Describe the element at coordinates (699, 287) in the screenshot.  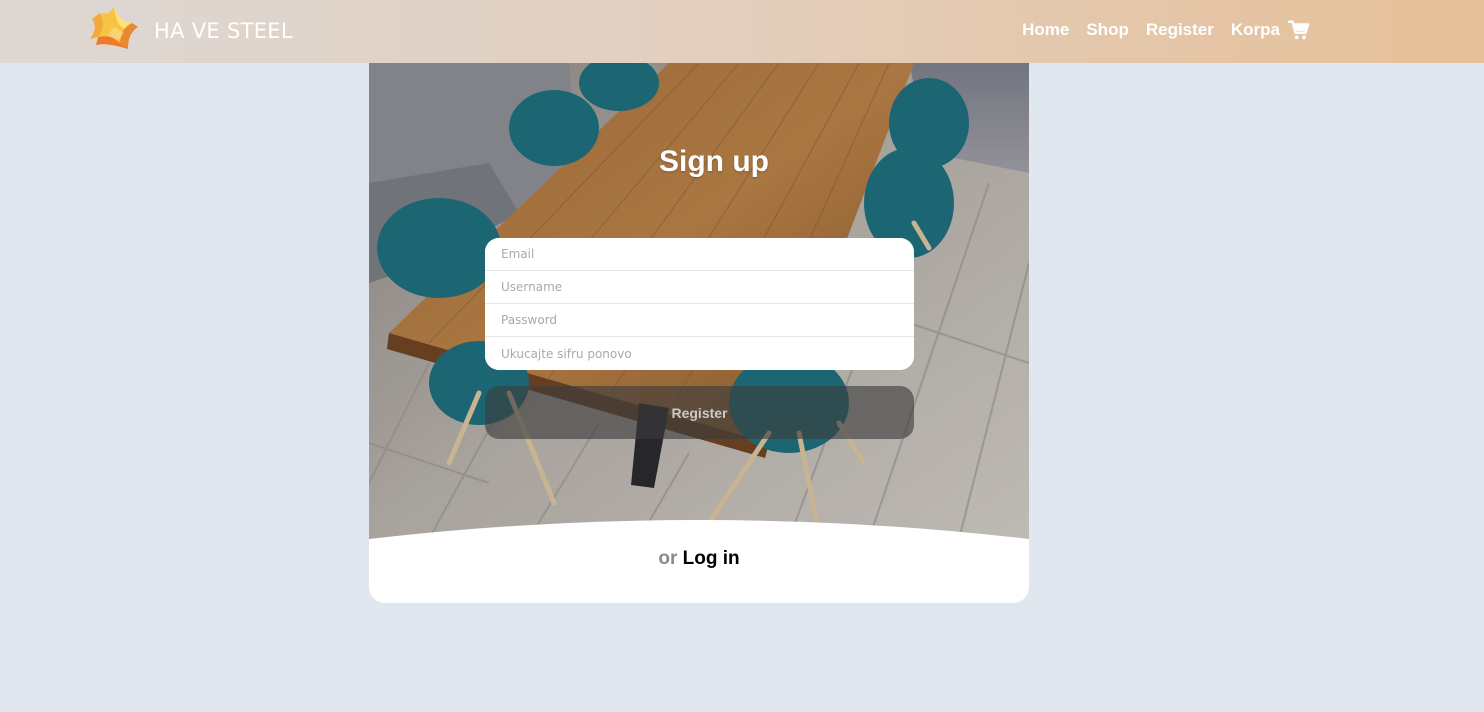
I see `username-field` at that location.